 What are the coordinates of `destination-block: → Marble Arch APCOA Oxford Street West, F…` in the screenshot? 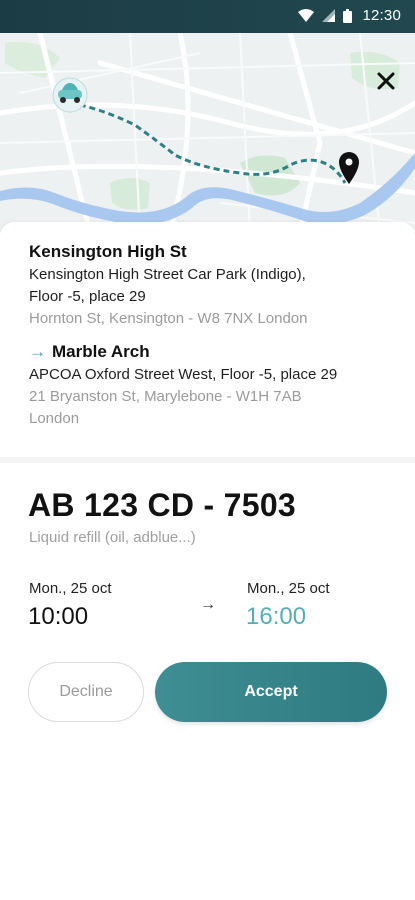 It's located at (183, 386).